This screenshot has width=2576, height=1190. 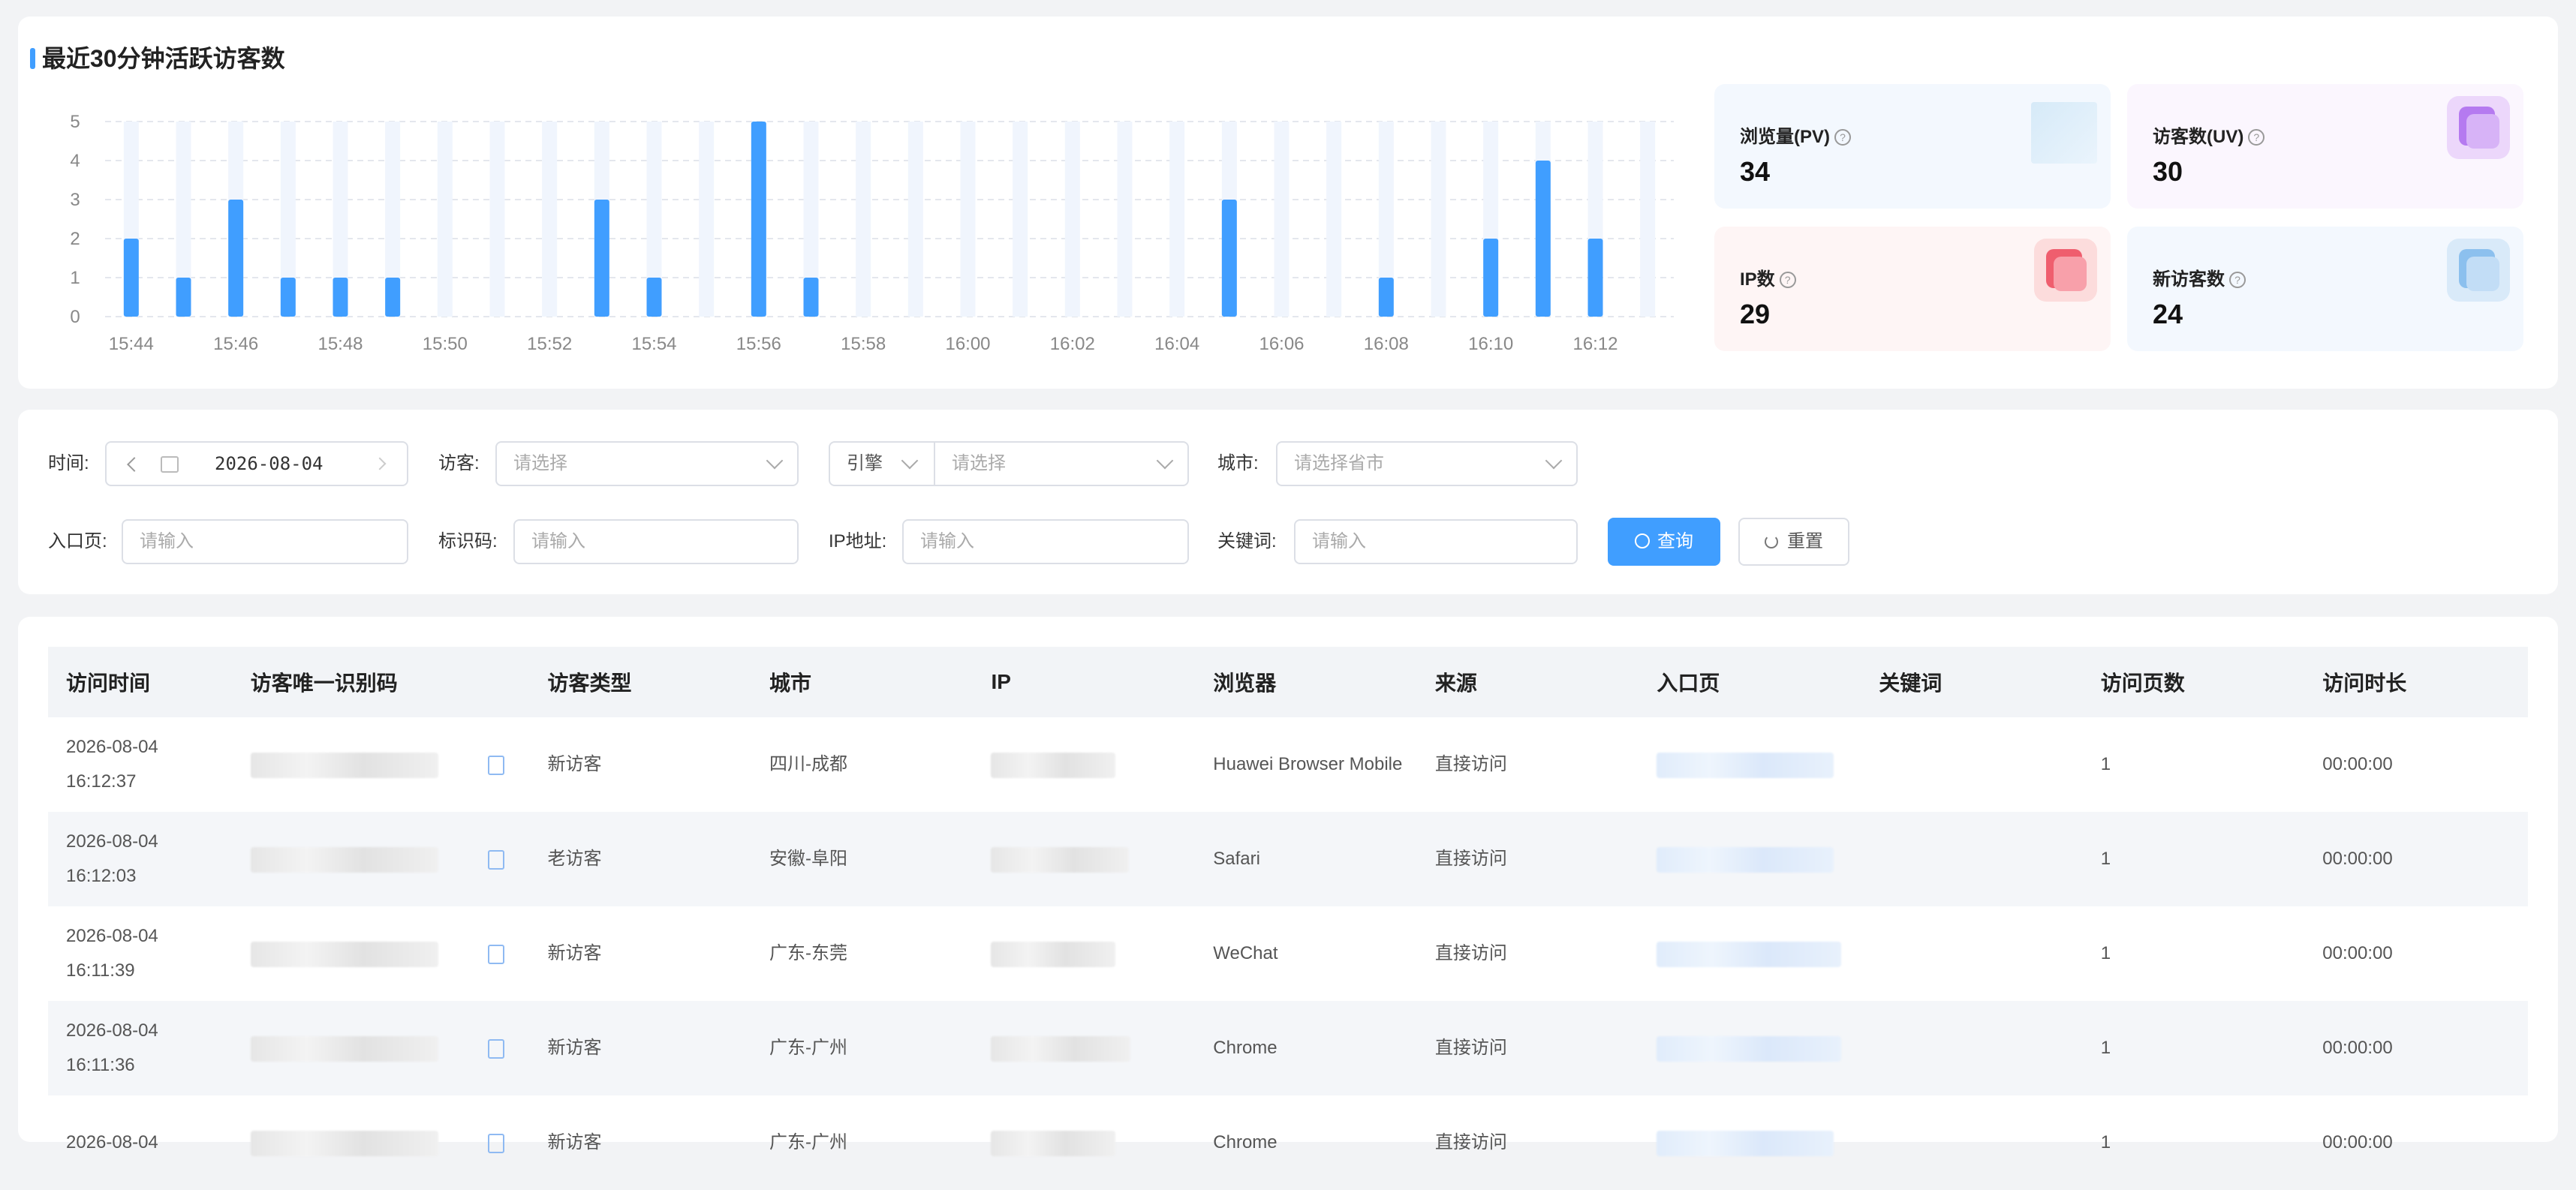 I want to click on stat-label-new: 新访客数?, so click(x=2199, y=277).